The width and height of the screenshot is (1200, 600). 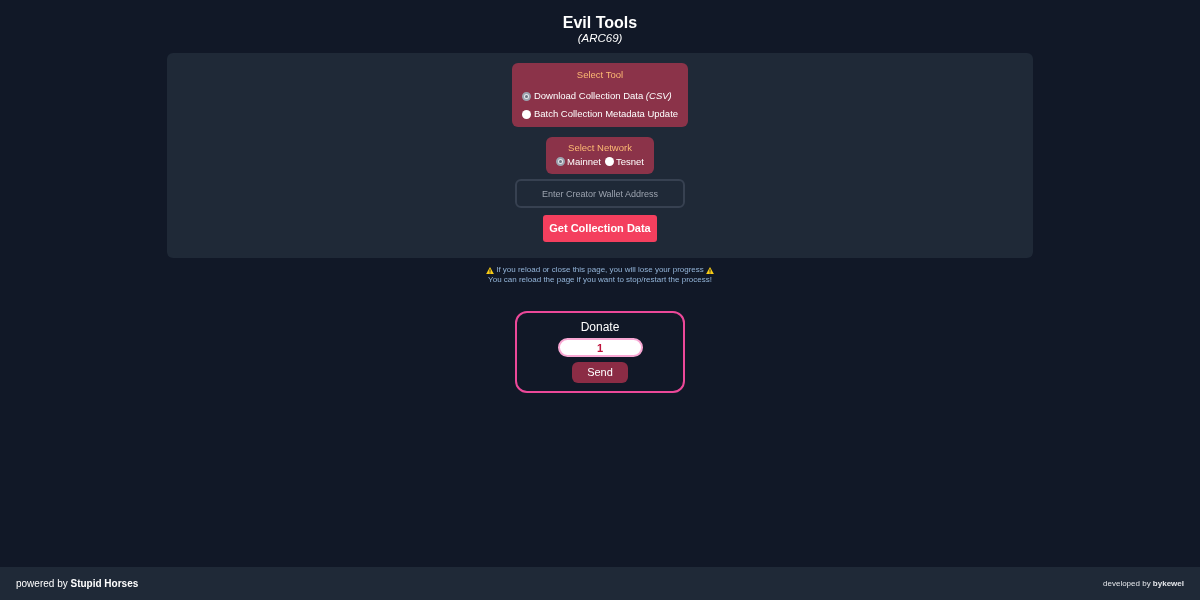 I want to click on developer-credit: developed by bykewel, so click(x=1143, y=583).